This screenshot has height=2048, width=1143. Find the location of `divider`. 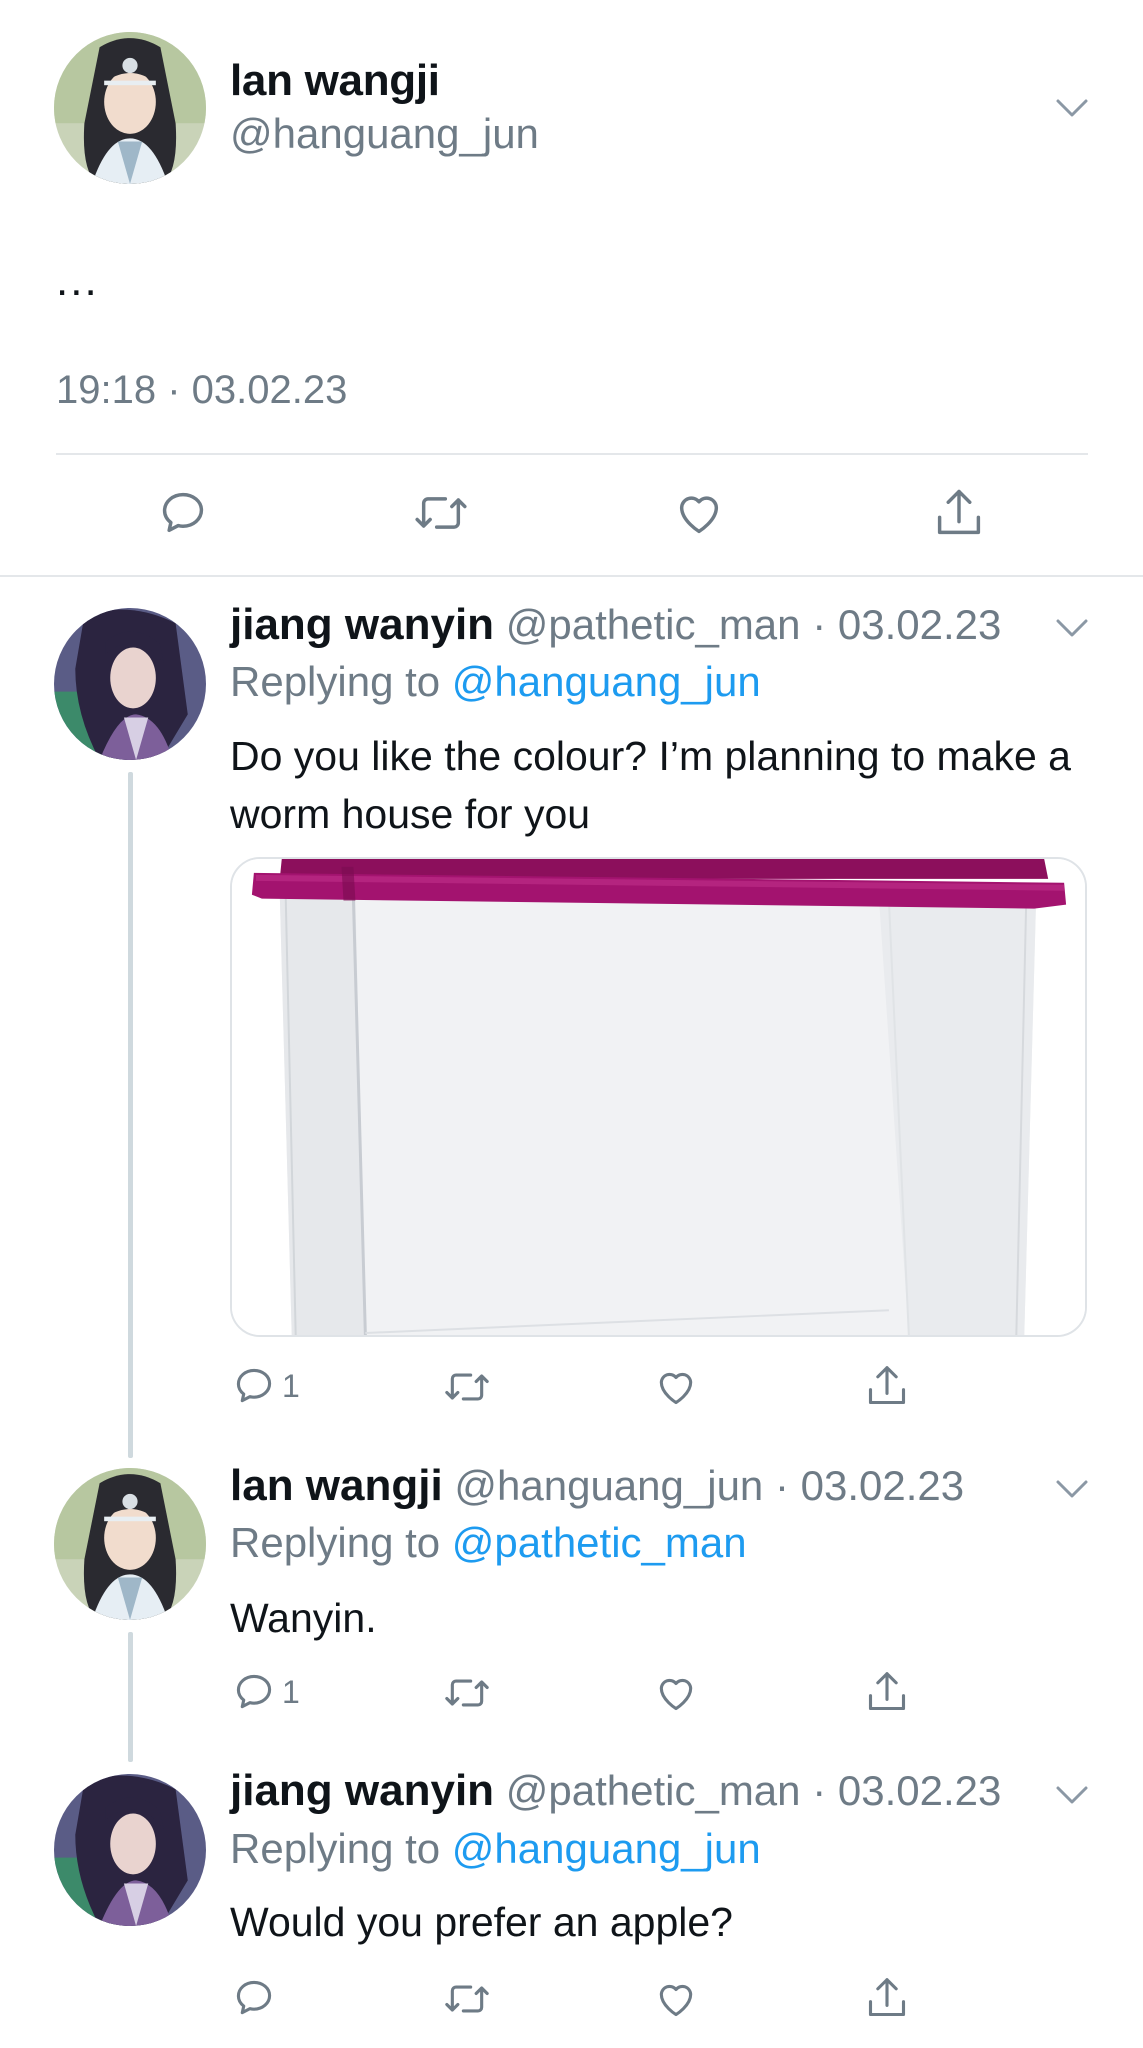

divider is located at coordinates (572, 454).